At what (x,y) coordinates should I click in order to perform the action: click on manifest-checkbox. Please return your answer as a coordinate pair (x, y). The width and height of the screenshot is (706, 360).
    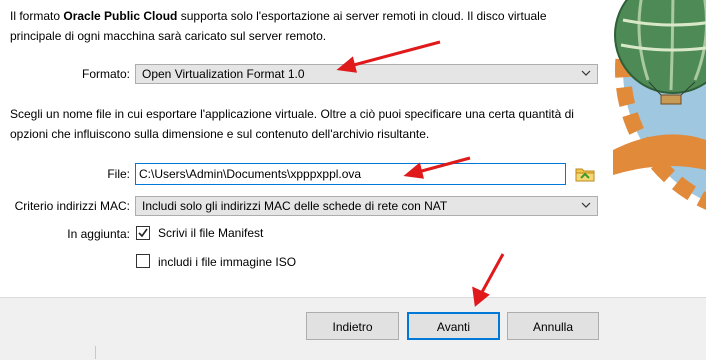
    Looking at the image, I should click on (143, 233).